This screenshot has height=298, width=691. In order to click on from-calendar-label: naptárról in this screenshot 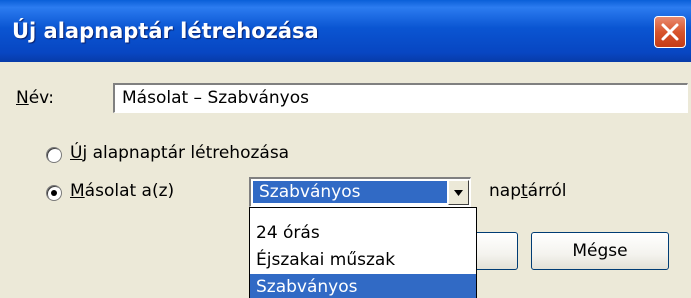, I will do `click(528, 191)`.